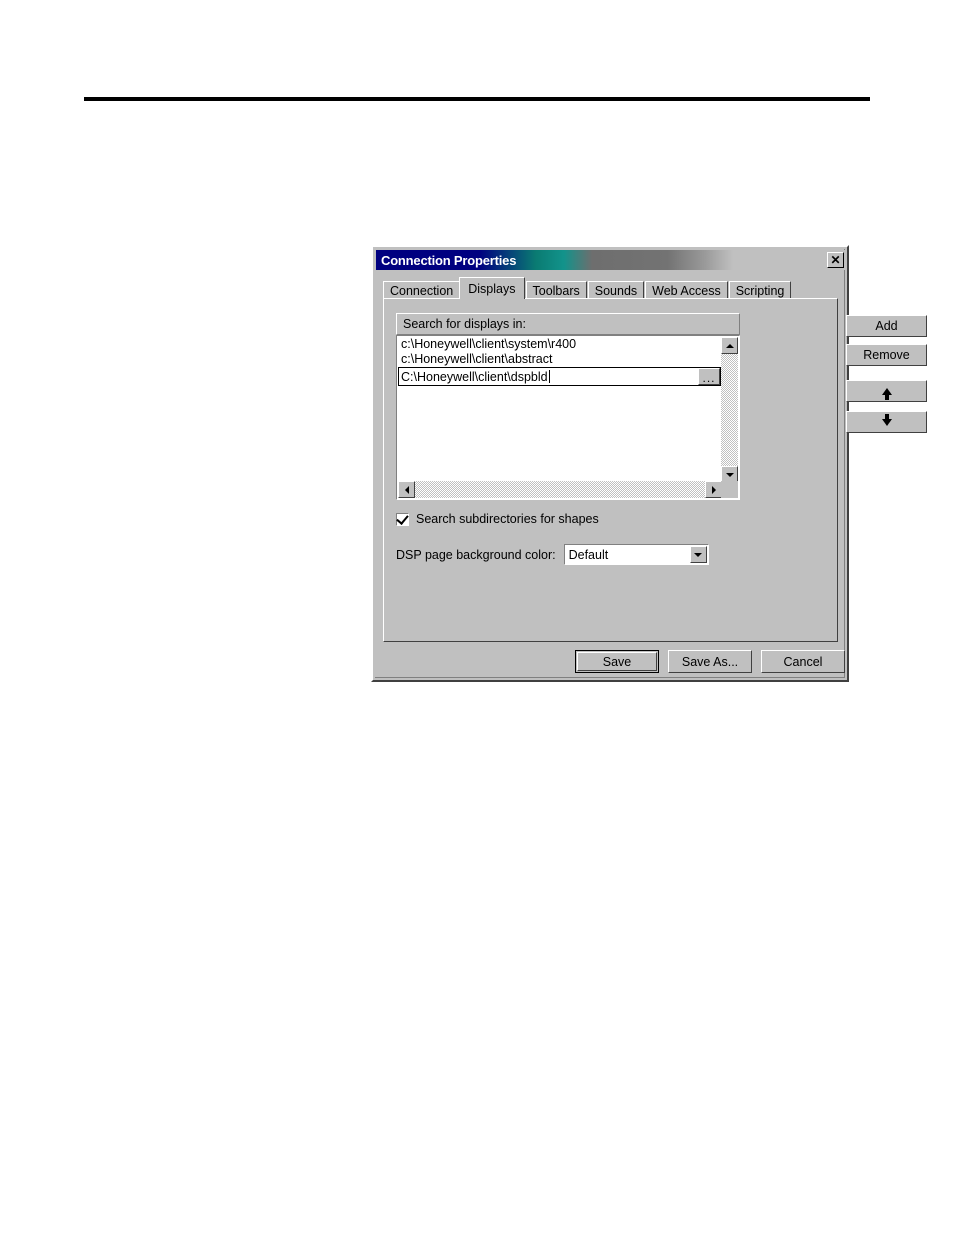  Describe the element at coordinates (616, 290) in the screenshot. I see `tab-sounds: Sounds` at that location.